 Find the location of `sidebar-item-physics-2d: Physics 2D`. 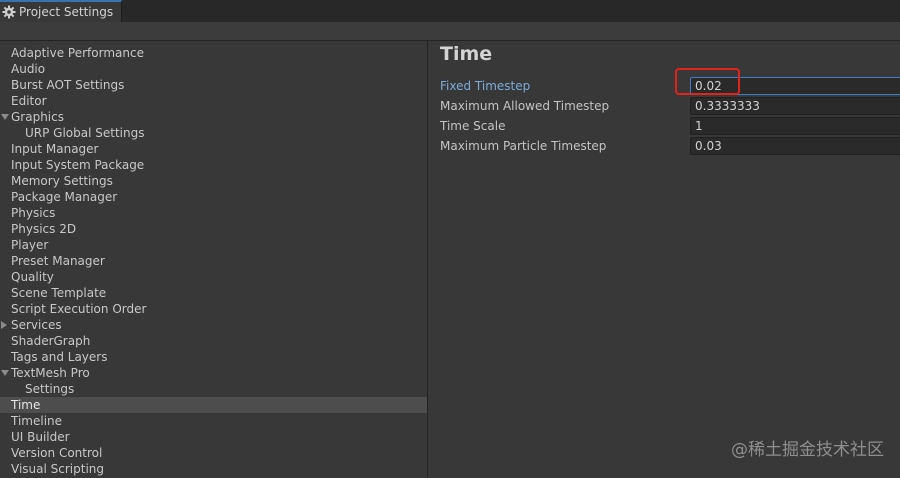

sidebar-item-physics-2d: Physics 2D is located at coordinates (213, 229).